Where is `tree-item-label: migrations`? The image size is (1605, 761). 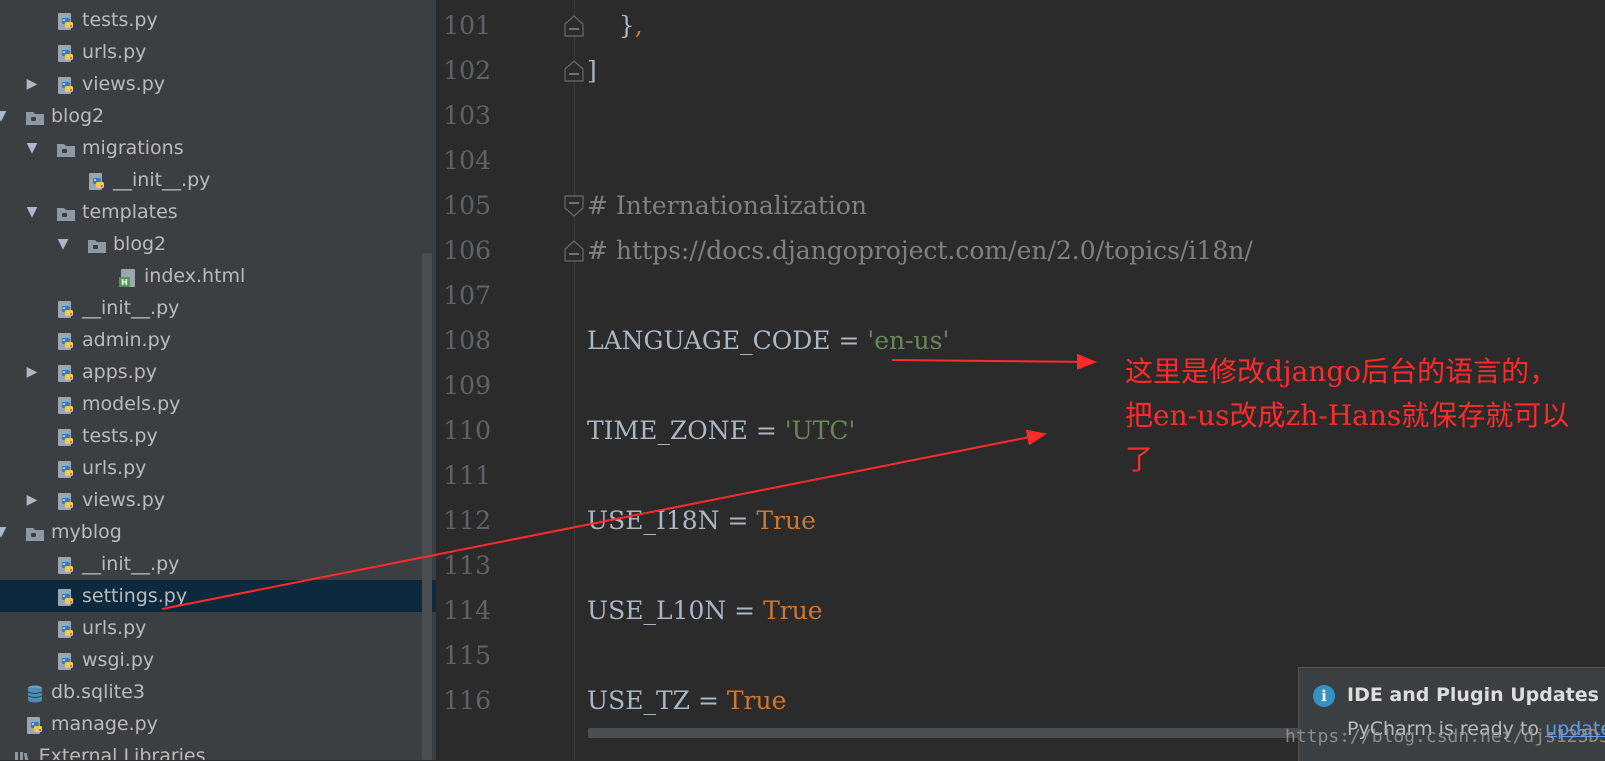 tree-item-label: migrations is located at coordinates (133, 148).